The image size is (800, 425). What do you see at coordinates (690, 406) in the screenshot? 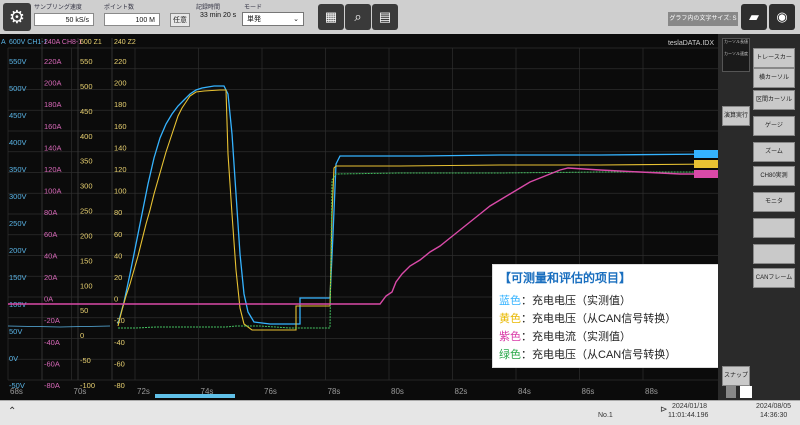
I see `trigger-date: 2024/01/18` at bounding box center [690, 406].